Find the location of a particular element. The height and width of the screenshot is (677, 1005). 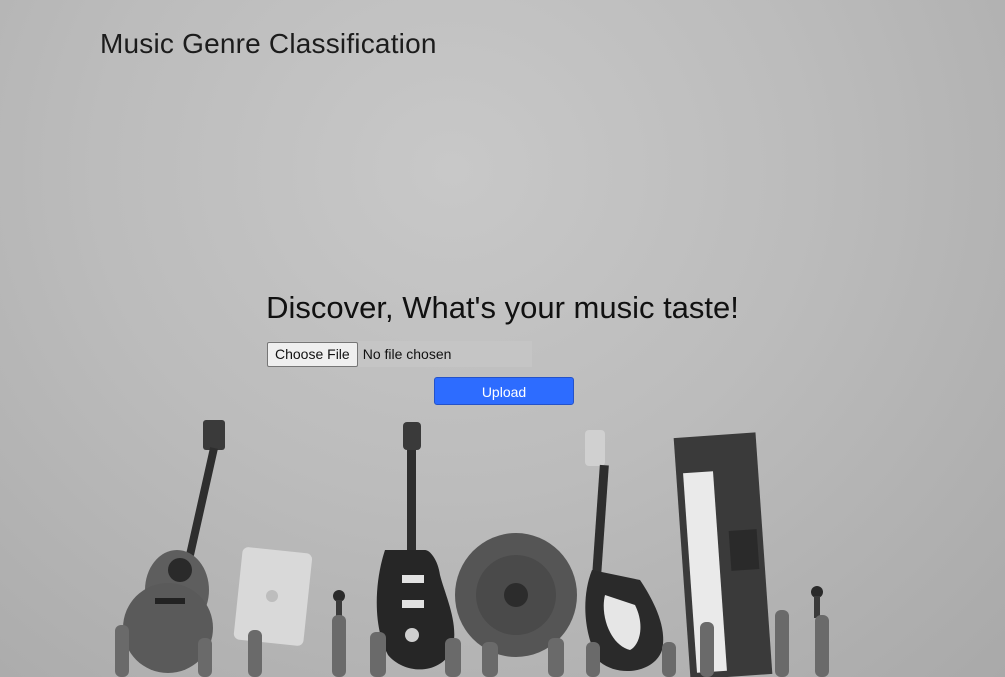

file-status-text: No file chosen is located at coordinates (407, 354).